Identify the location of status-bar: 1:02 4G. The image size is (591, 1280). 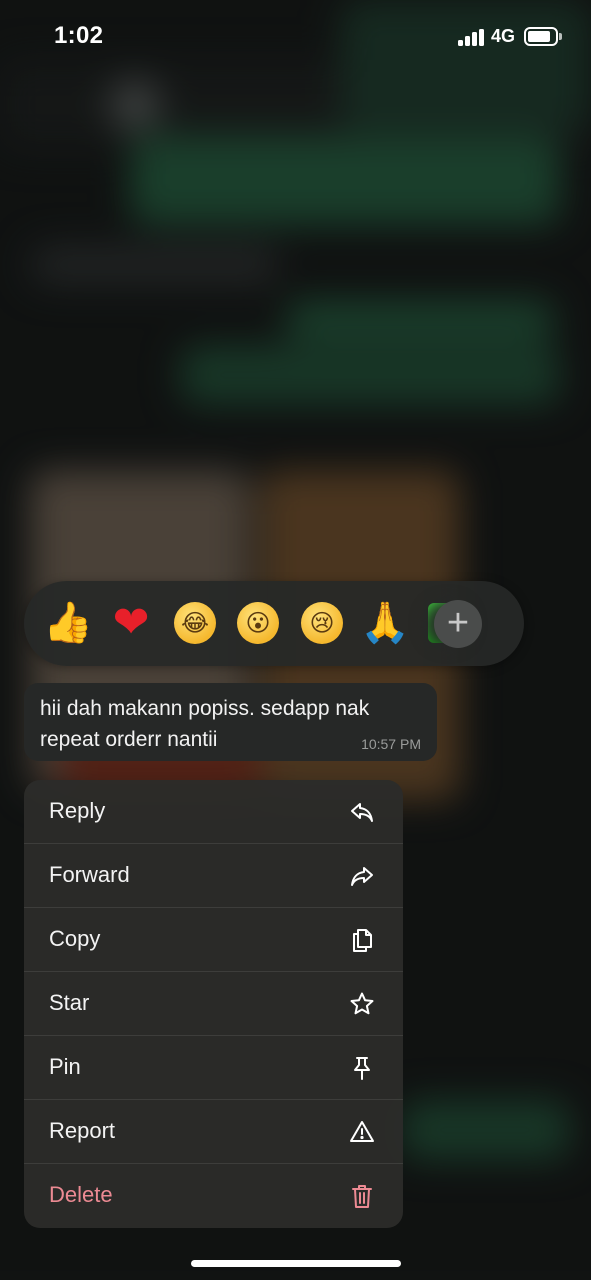
(295, 38).